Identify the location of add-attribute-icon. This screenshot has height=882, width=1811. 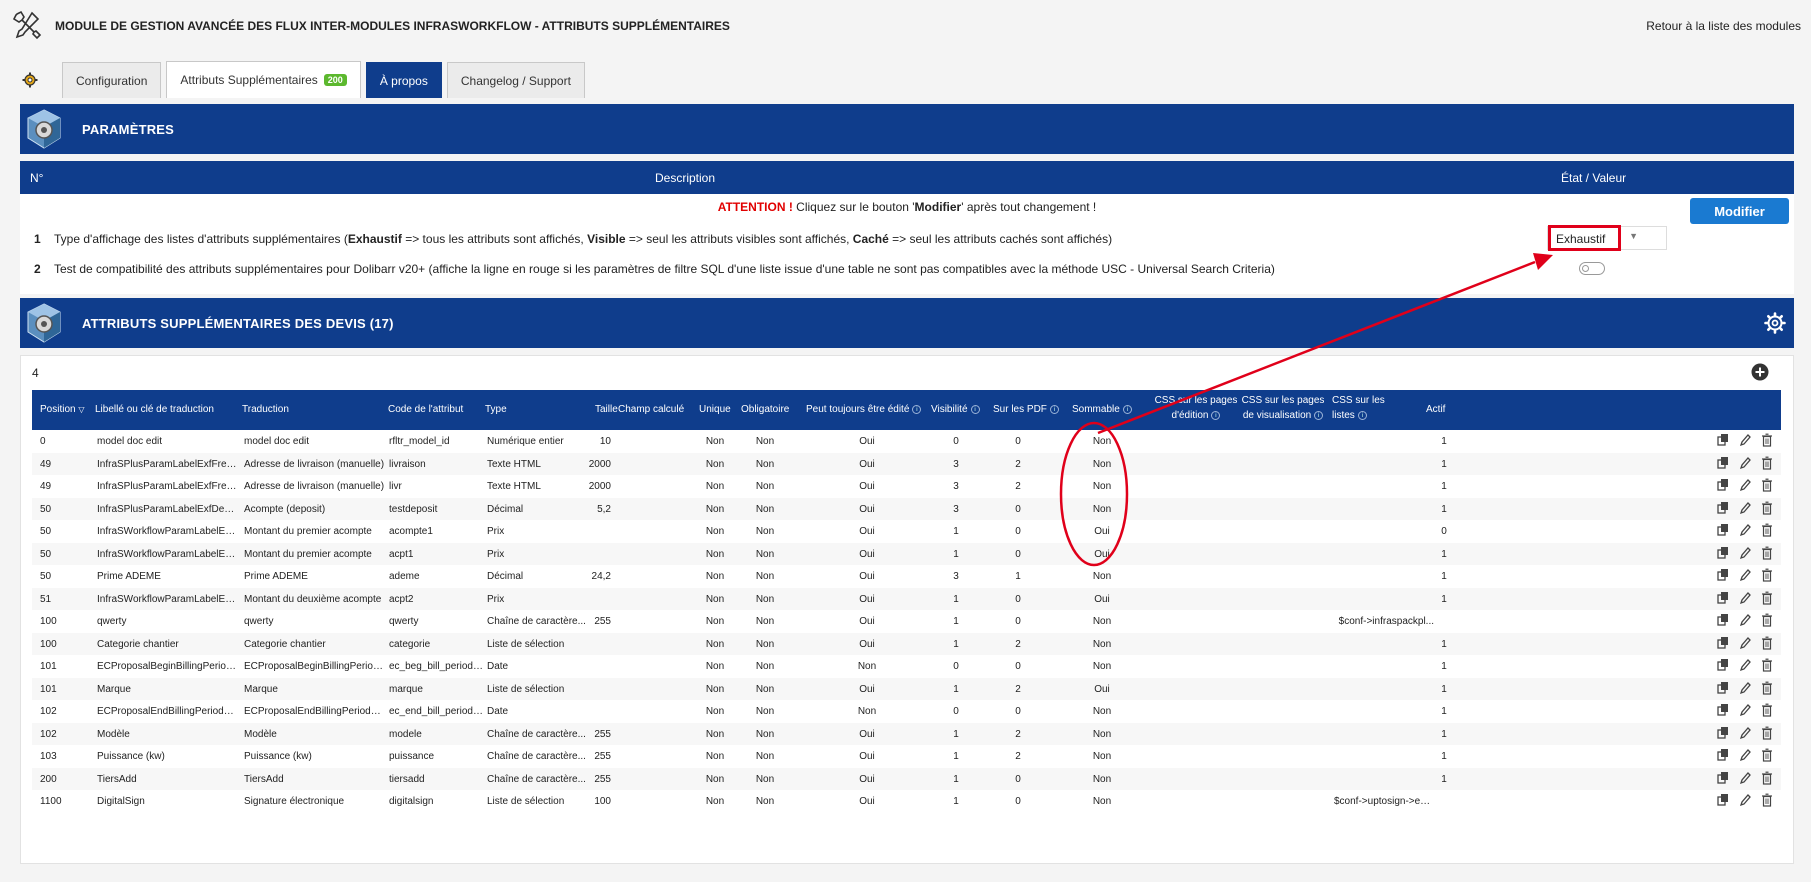
(1760, 372).